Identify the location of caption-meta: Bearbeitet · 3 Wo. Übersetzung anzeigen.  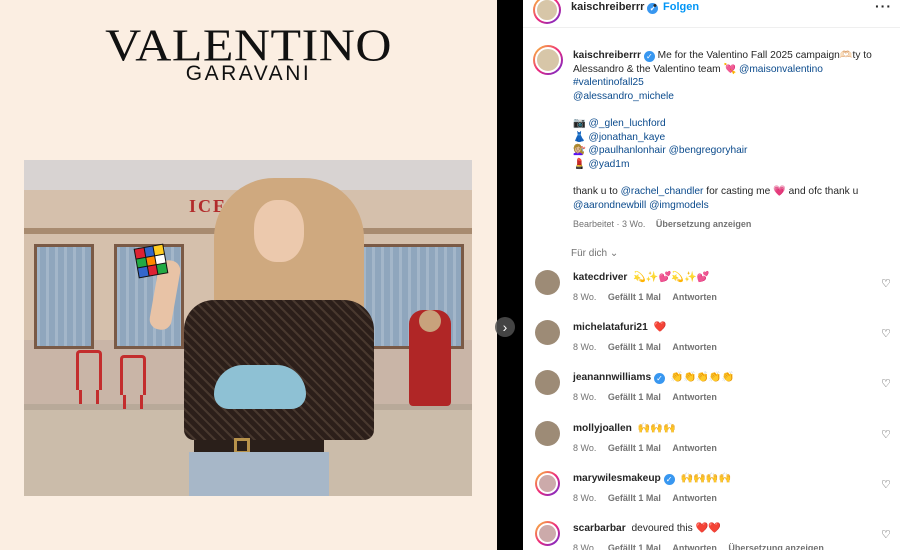
(662, 224).